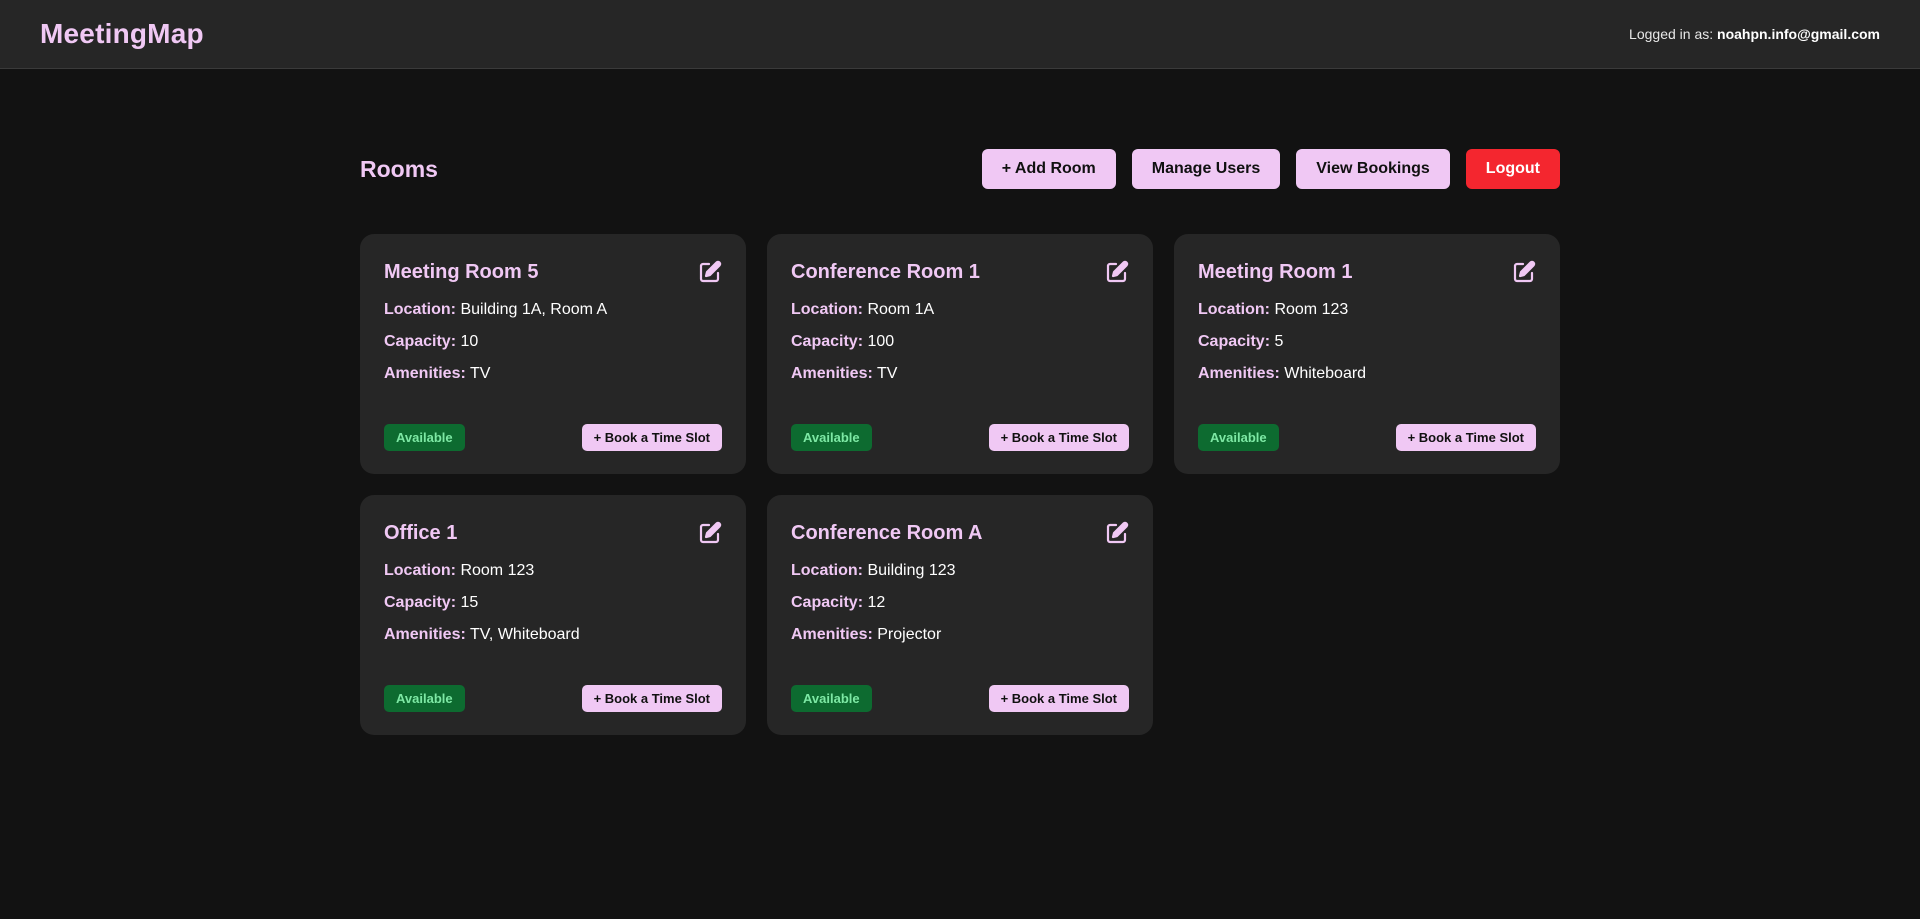 The height and width of the screenshot is (919, 1920). I want to click on location-field: Location: Building 1A, Room A, so click(496, 309).